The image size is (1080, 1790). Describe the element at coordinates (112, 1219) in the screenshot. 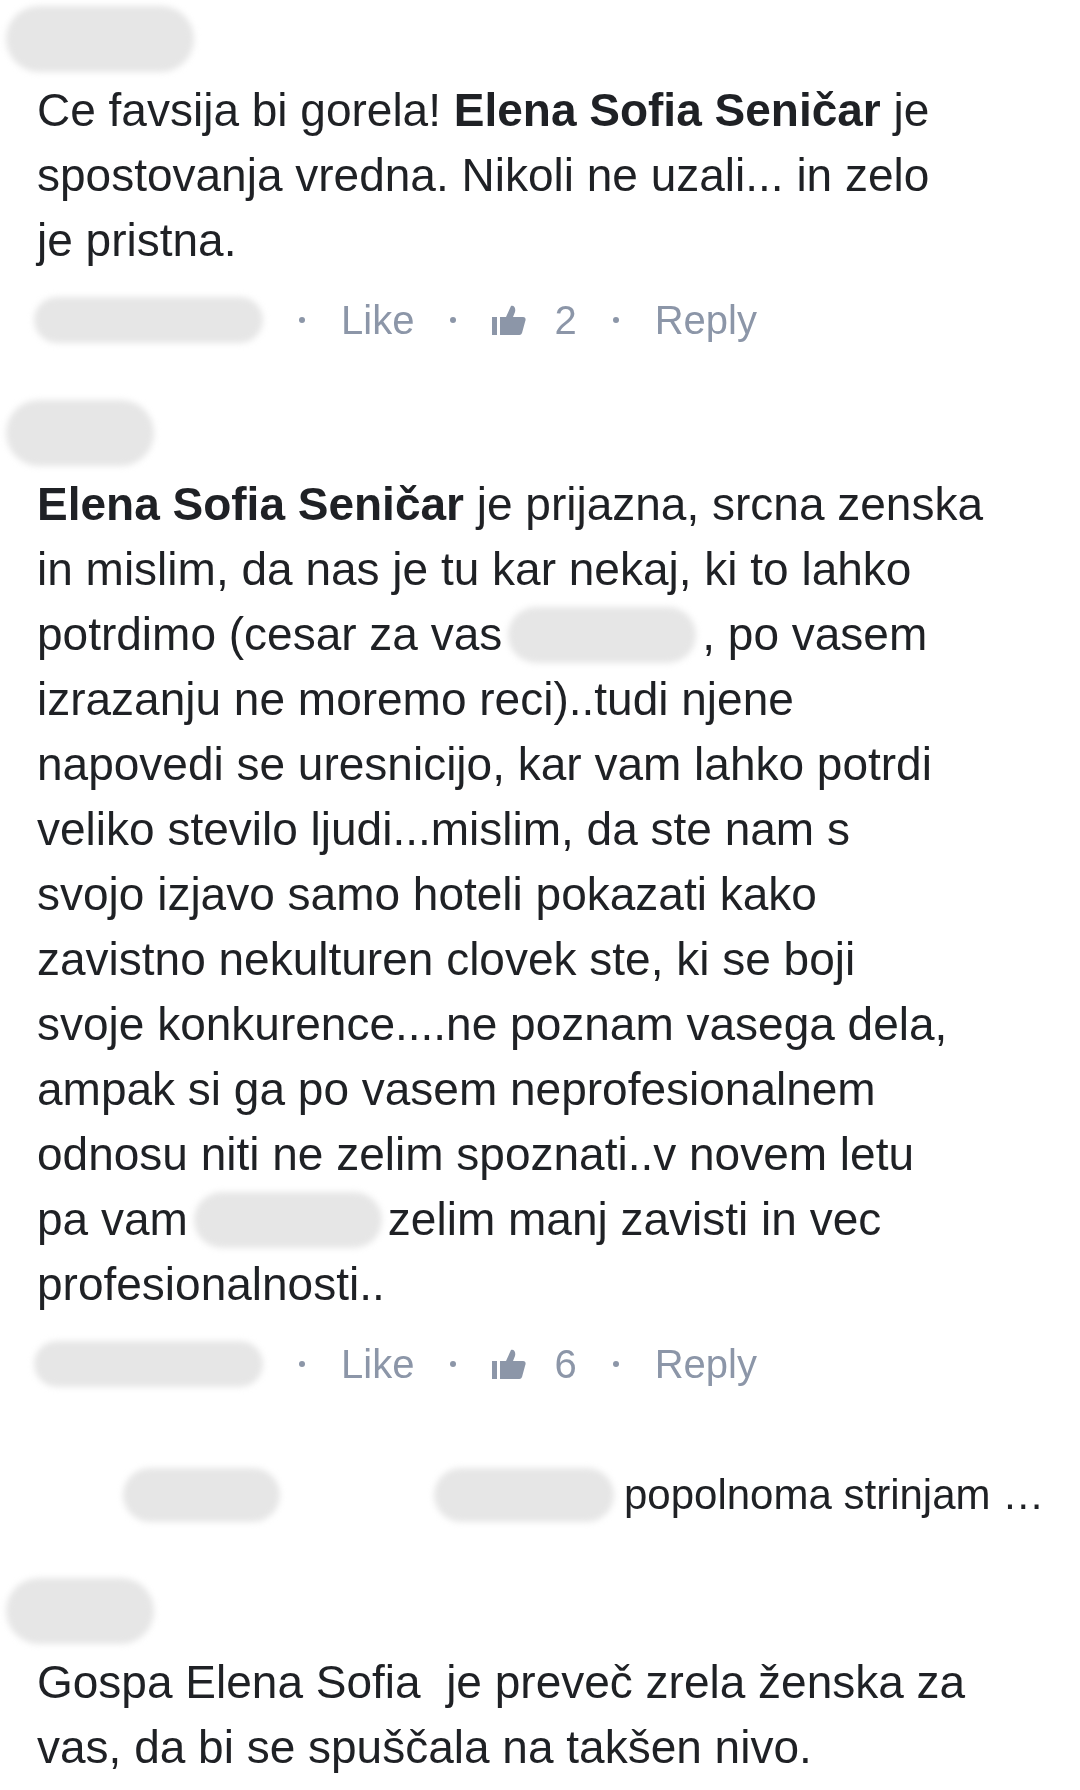

I see `comment-text: pa vam` at that location.